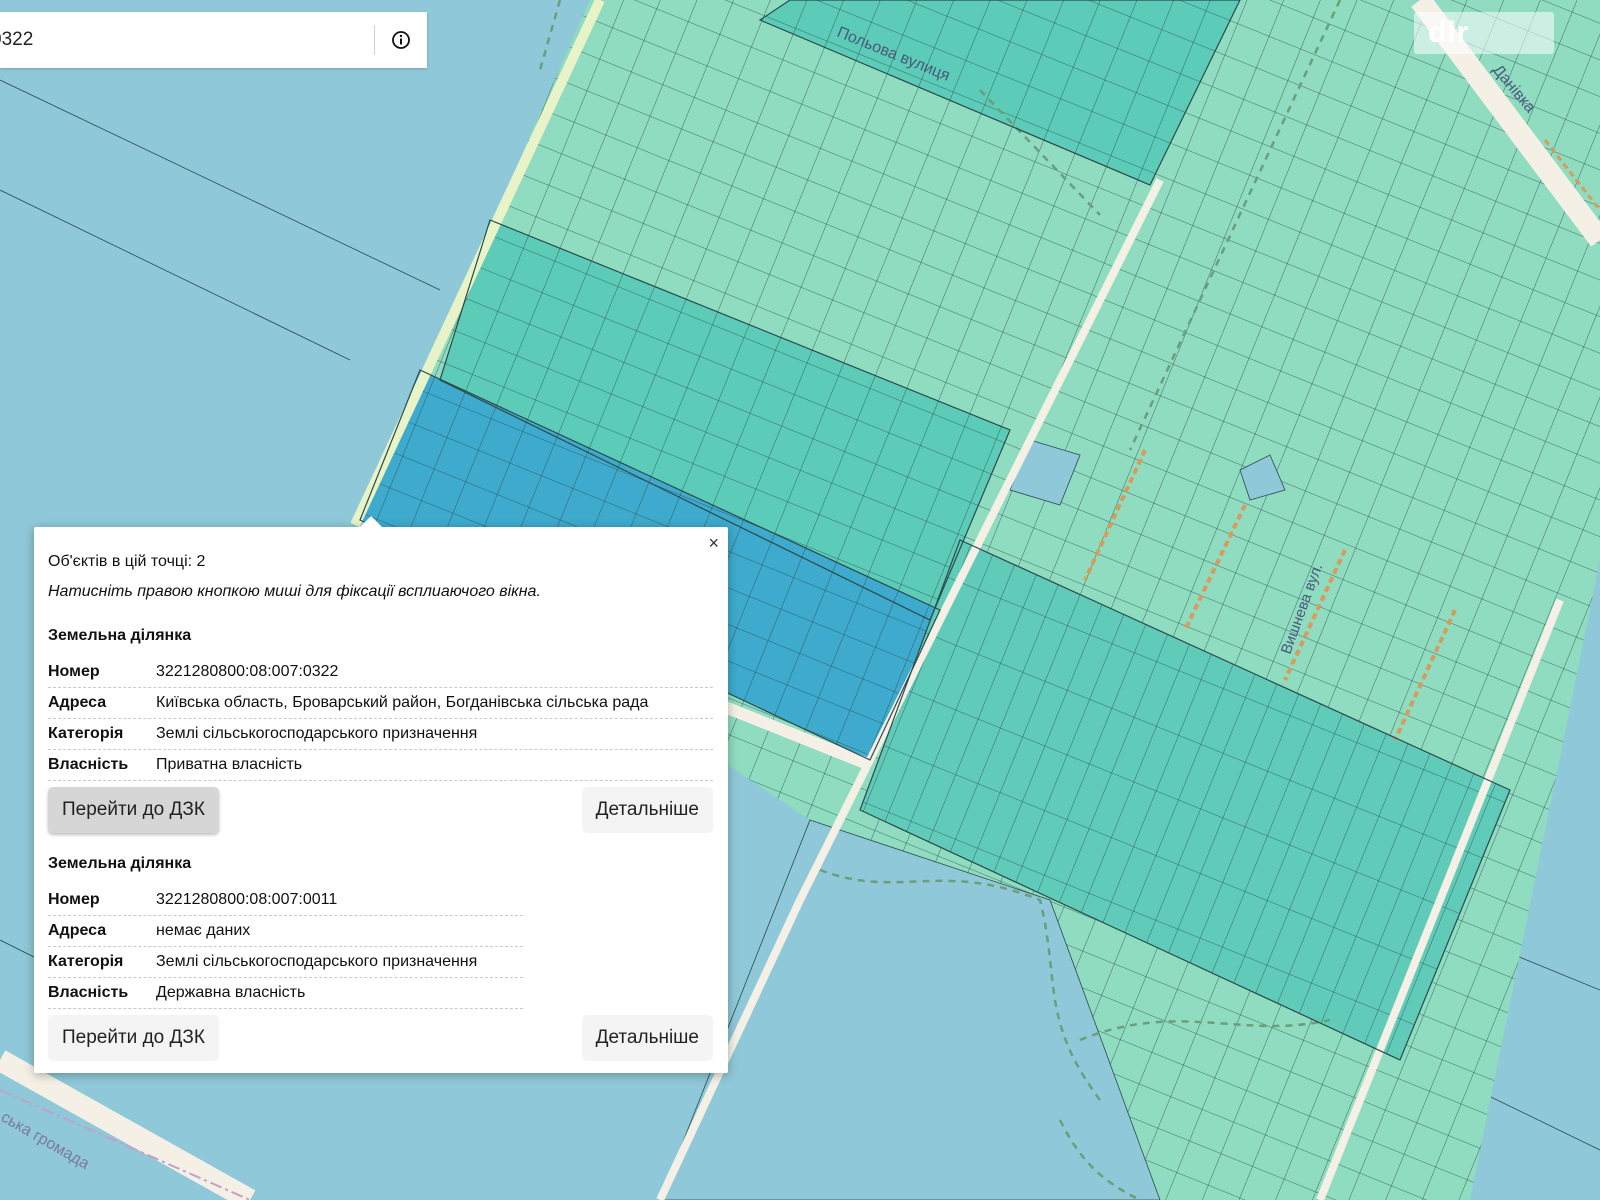 This screenshot has height=1200, width=1600. I want to click on close-icon: ×, so click(713, 543).